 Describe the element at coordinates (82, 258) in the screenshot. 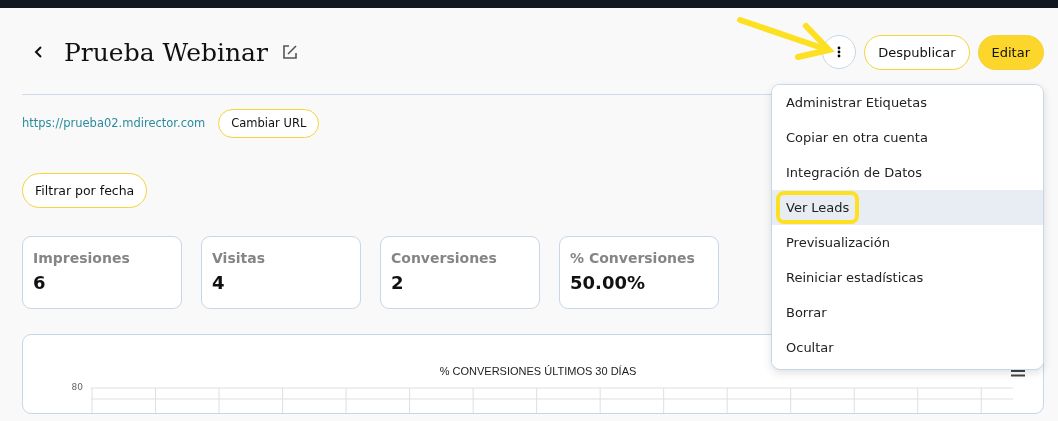

I see `stat-label: Impresiones` at that location.